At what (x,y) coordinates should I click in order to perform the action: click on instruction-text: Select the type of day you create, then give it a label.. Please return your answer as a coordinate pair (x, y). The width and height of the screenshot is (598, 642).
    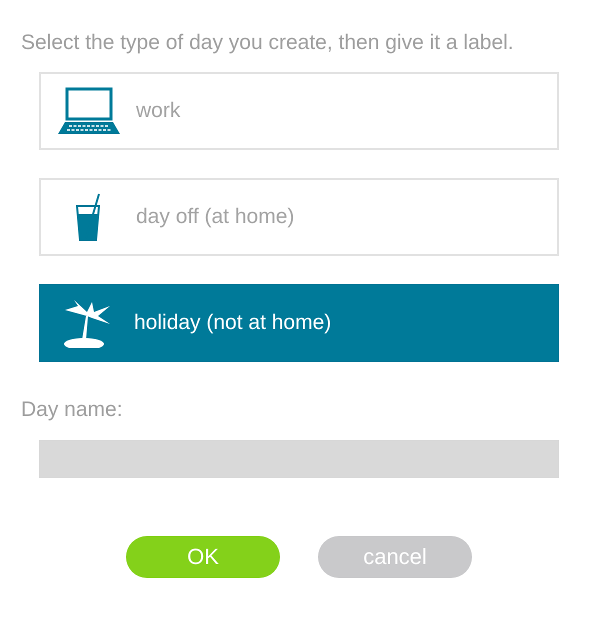
    Looking at the image, I should click on (268, 43).